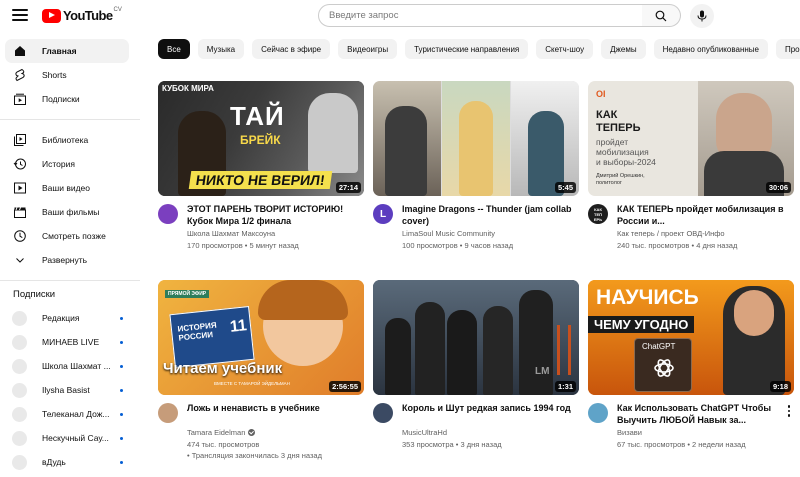 This screenshot has width=800, height=477. Describe the element at coordinates (424, 432) in the screenshot. I see `channel-name: MusicUltraHd` at that location.